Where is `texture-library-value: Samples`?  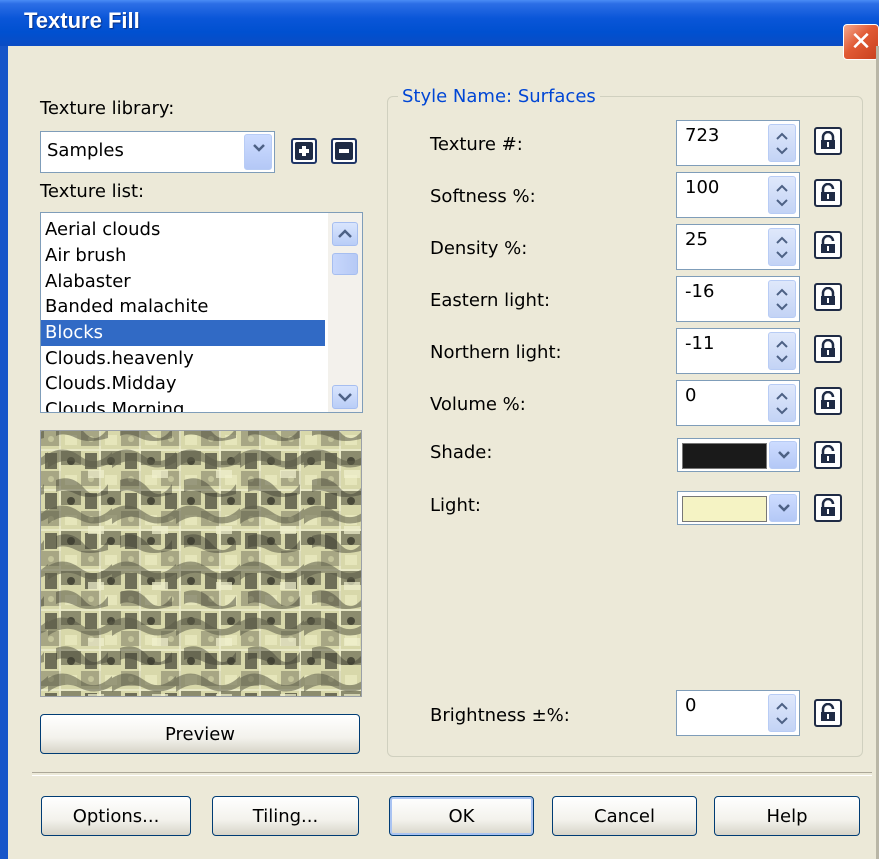
texture-library-value: Samples is located at coordinates (85, 150).